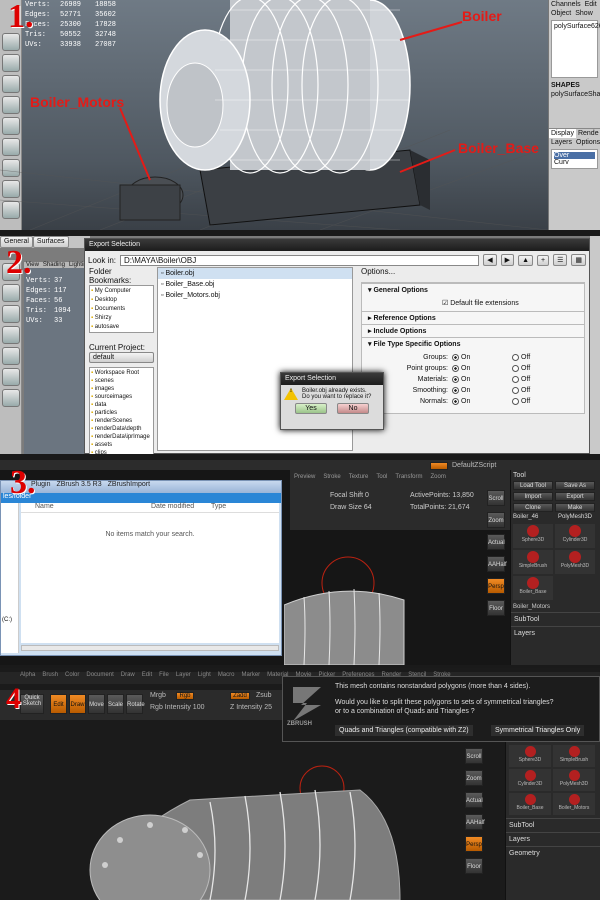  What do you see at coordinates (578, 260) in the screenshot?
I see `detail-view-button: ▦` at bounding box center [578, 260].